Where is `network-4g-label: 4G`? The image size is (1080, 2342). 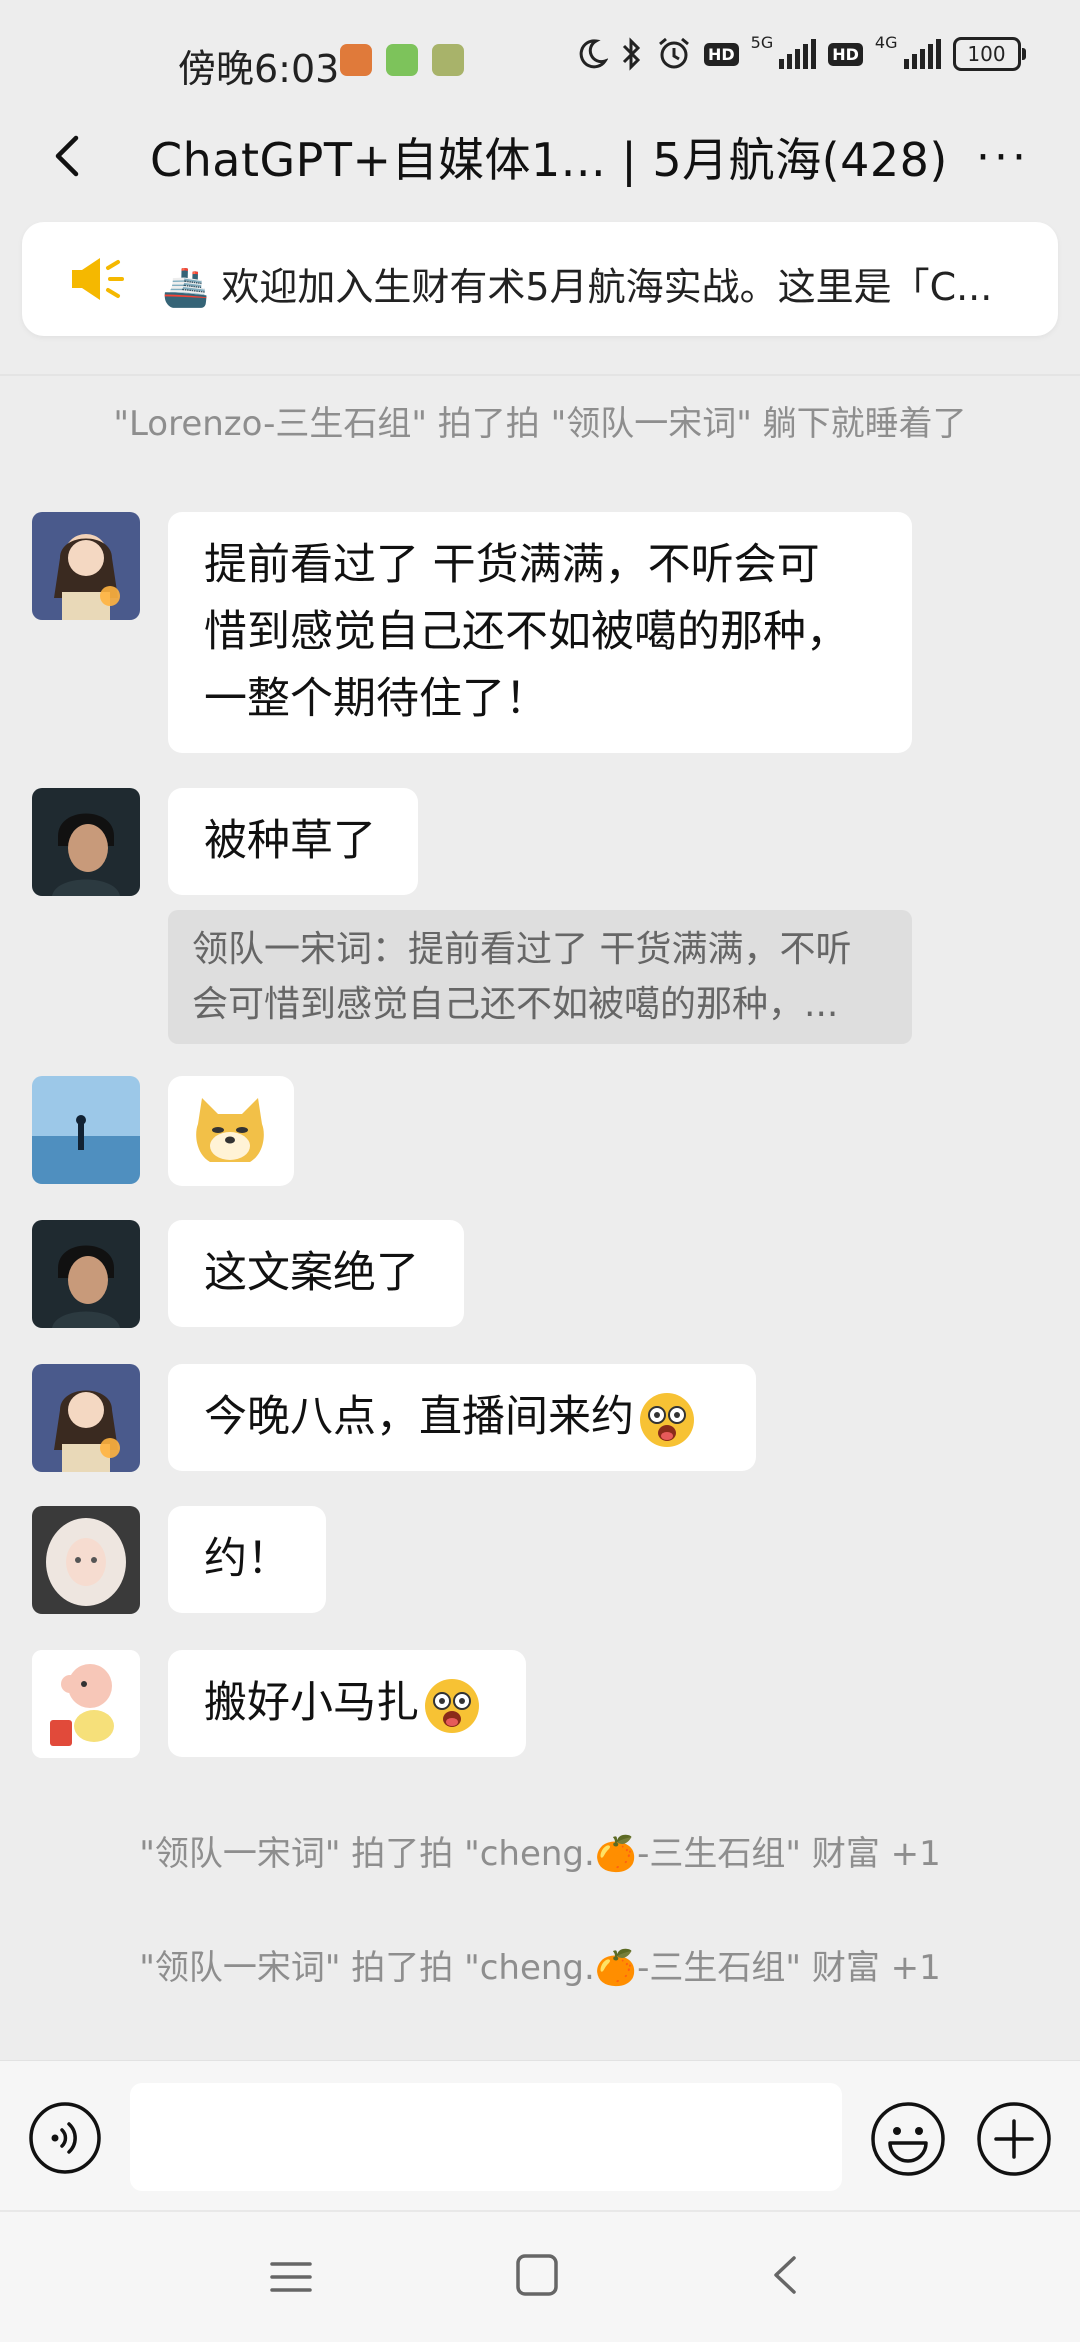 network-4g-label: 4G is located at coordinates (886, 42).